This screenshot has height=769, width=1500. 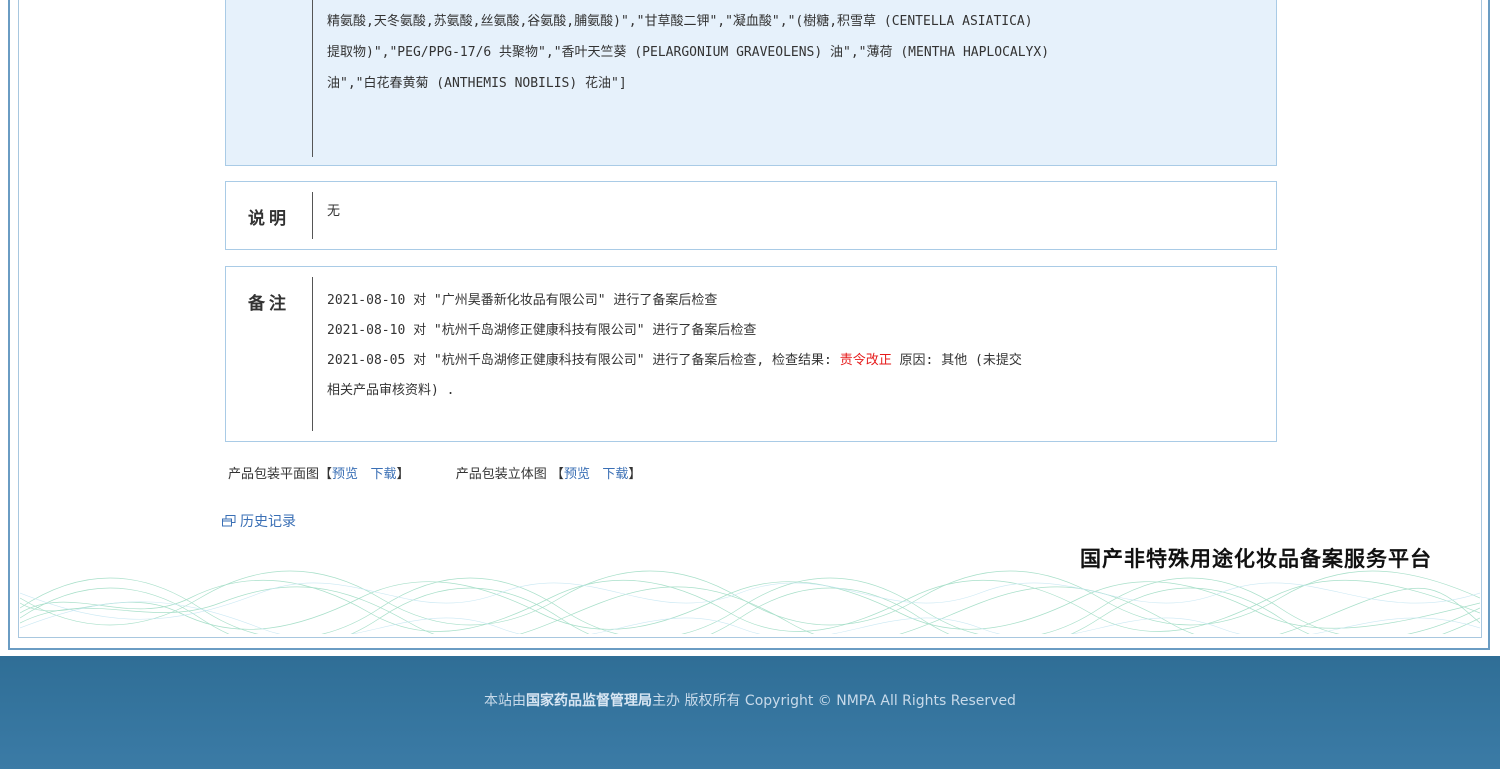 I want to click on notes-line: 2021-08-10 对 "杭州千岛湖修正健康科技有限公司" 进行了备案后检查, so click(x=542, y=330).